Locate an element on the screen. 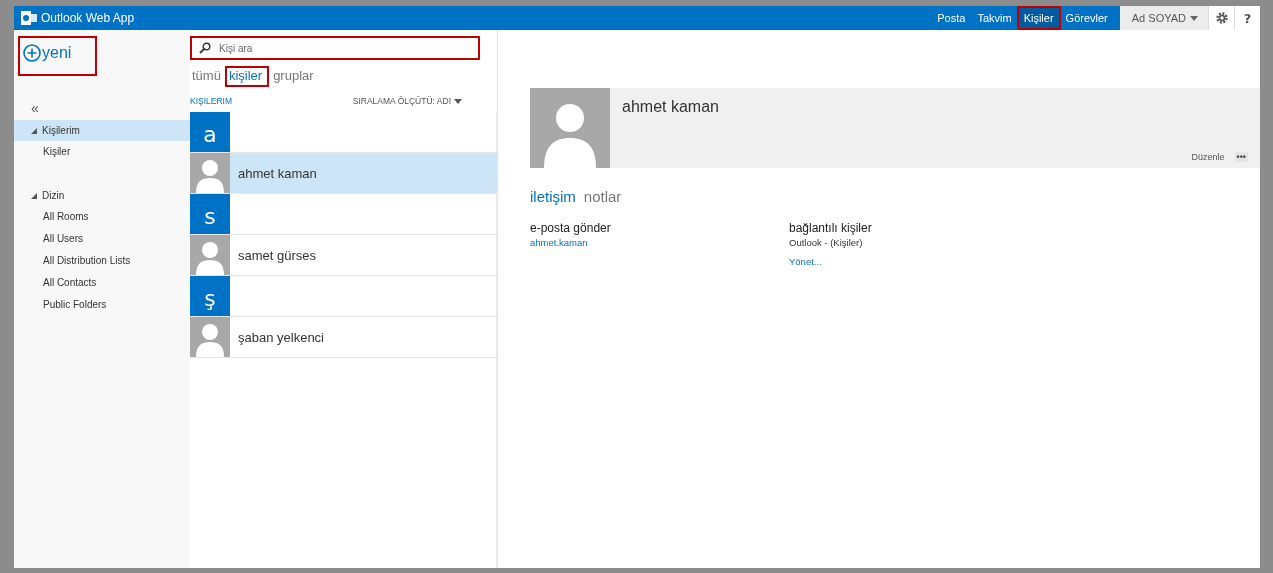  sort-menu: SIRALAMA ÖLÇÜTÜ: ADI is located at coordinates (407, 101).